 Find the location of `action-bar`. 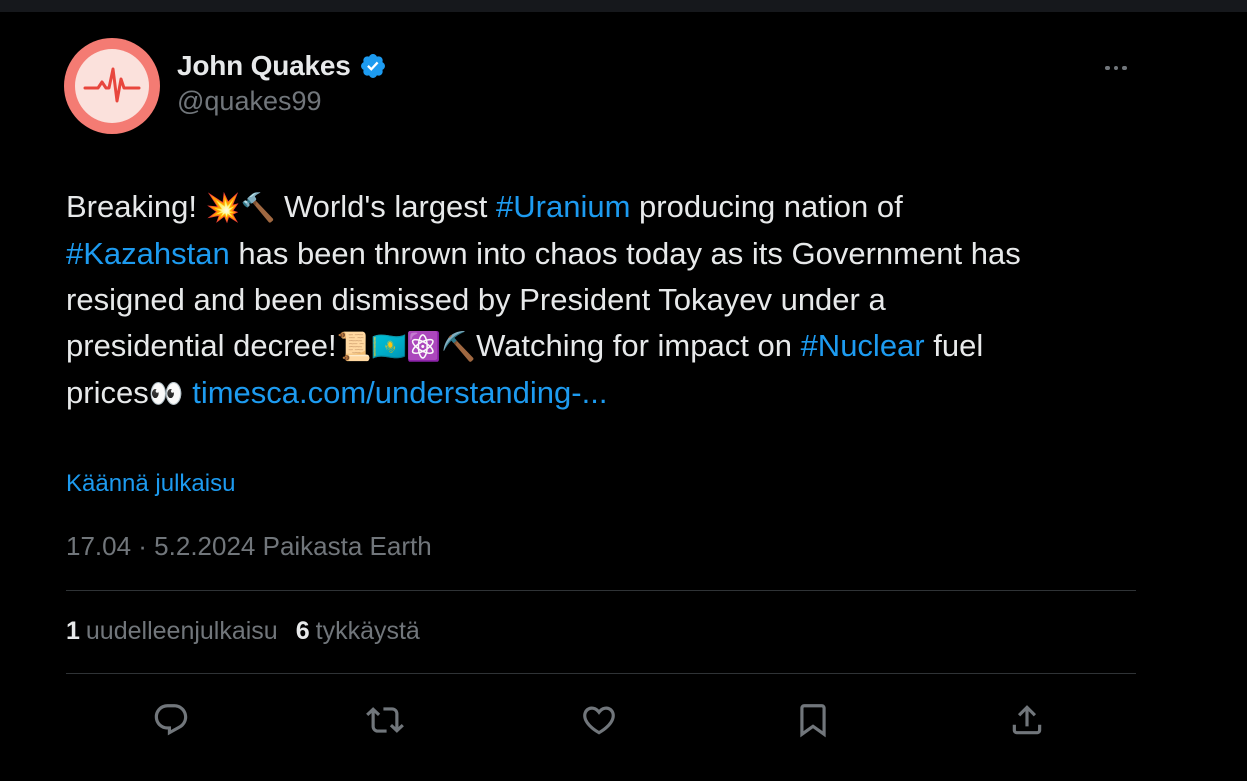

action-bar is located at coordinates (599, 720).